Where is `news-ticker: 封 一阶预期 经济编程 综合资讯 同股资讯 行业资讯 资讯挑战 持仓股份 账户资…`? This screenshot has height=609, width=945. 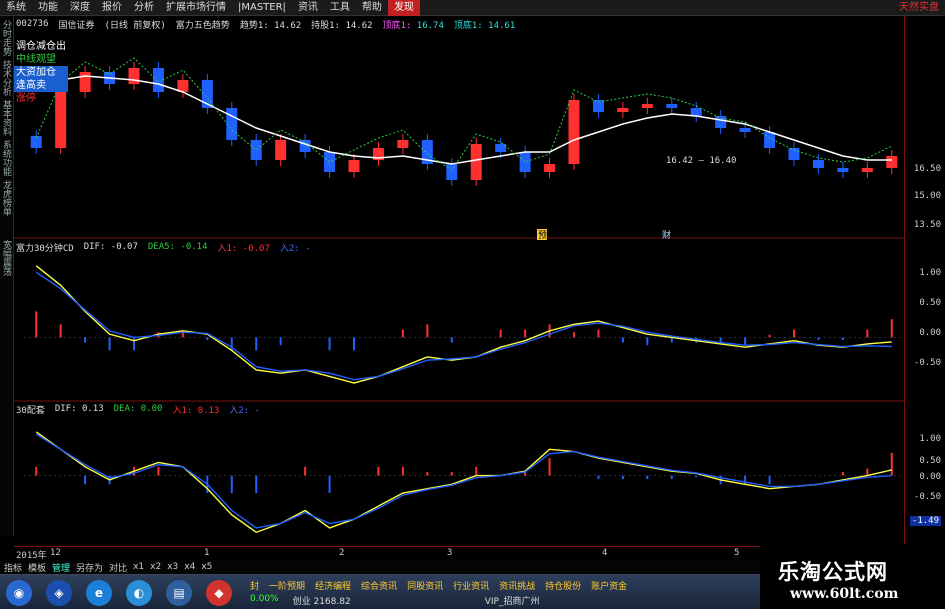
news-ticker: 封 一阶预期 经济编程 综合资讯 同股资讯 行业资讯 资讯挑战 持仓股份 账户资… is located at coordinates (438, 585).